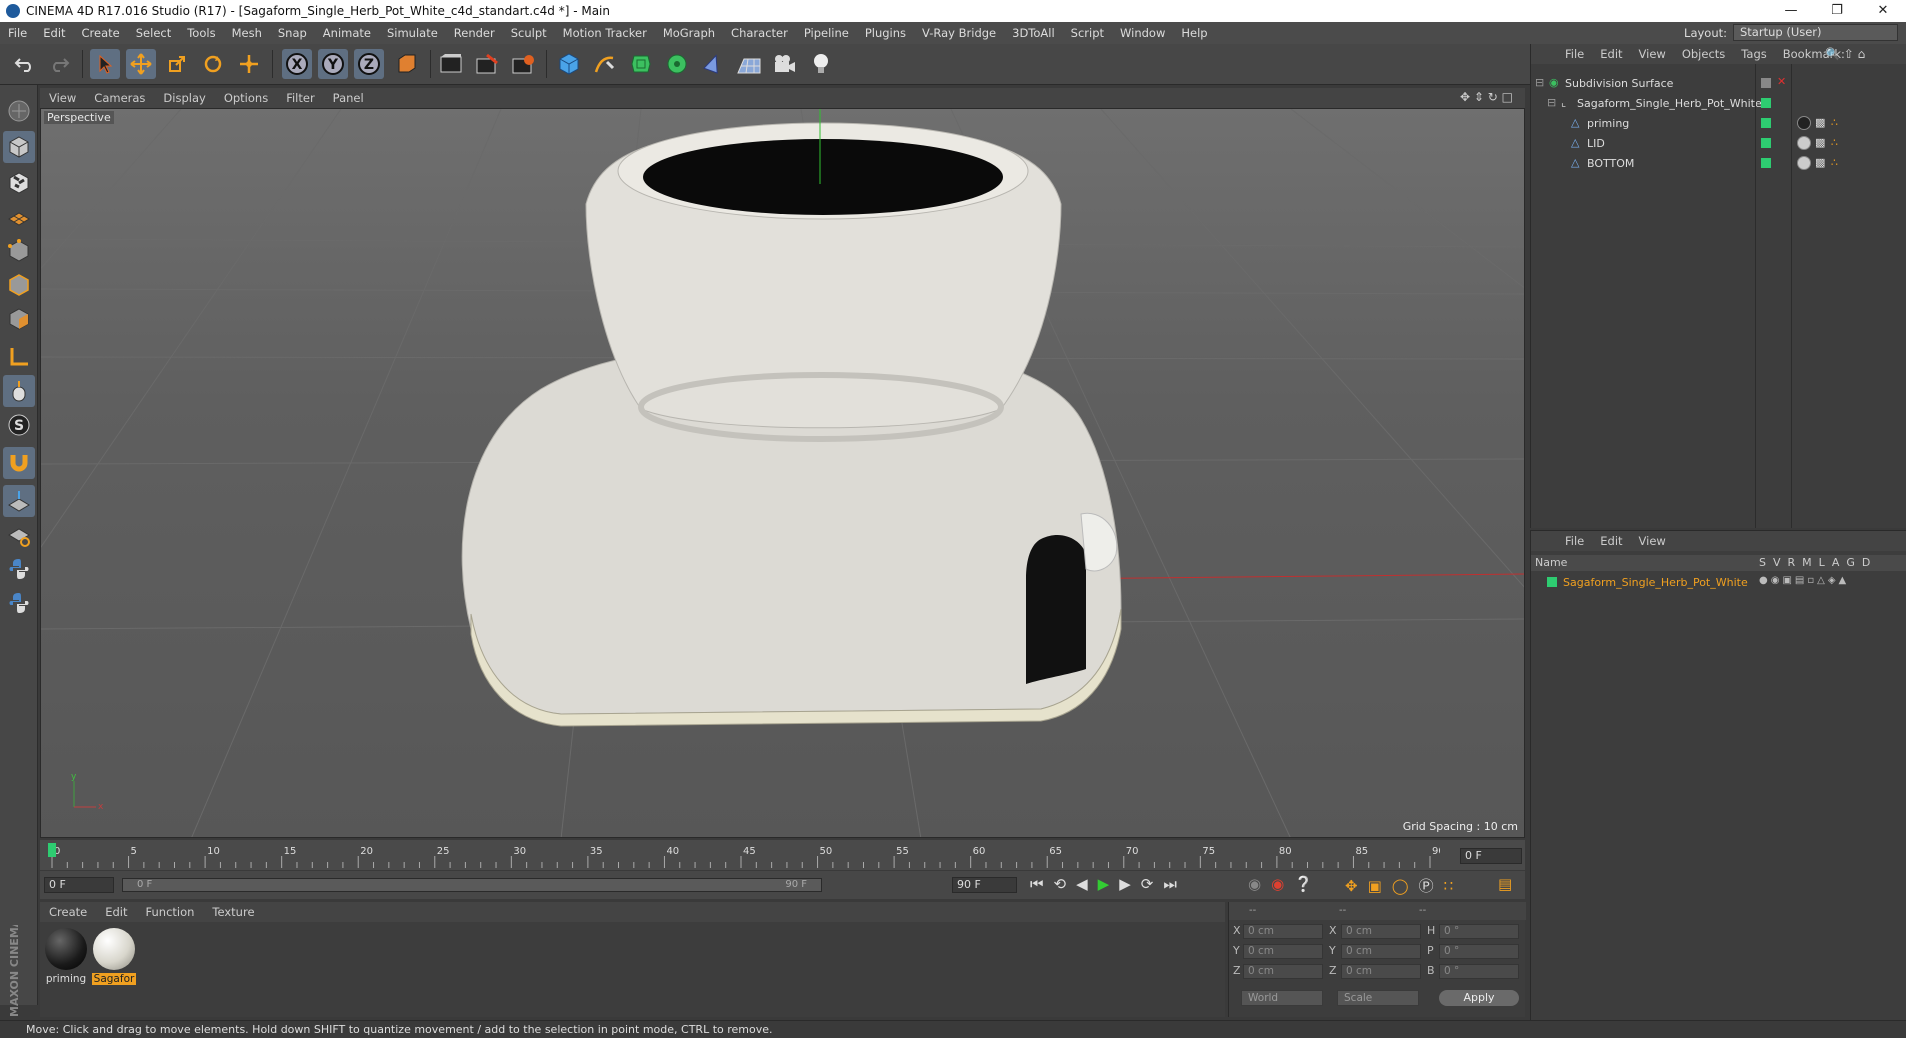 The image size is (1906, 1038). What do you see at coordinates (826, 33) in the screenshot?
I see `menu-pipeline: Pipeline` at bounding box center [826, 33].